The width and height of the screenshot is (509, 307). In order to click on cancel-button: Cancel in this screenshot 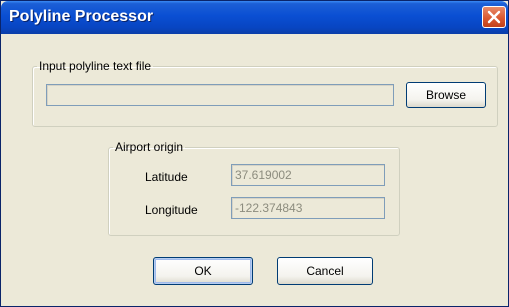, I will do `click(325, 271)`.